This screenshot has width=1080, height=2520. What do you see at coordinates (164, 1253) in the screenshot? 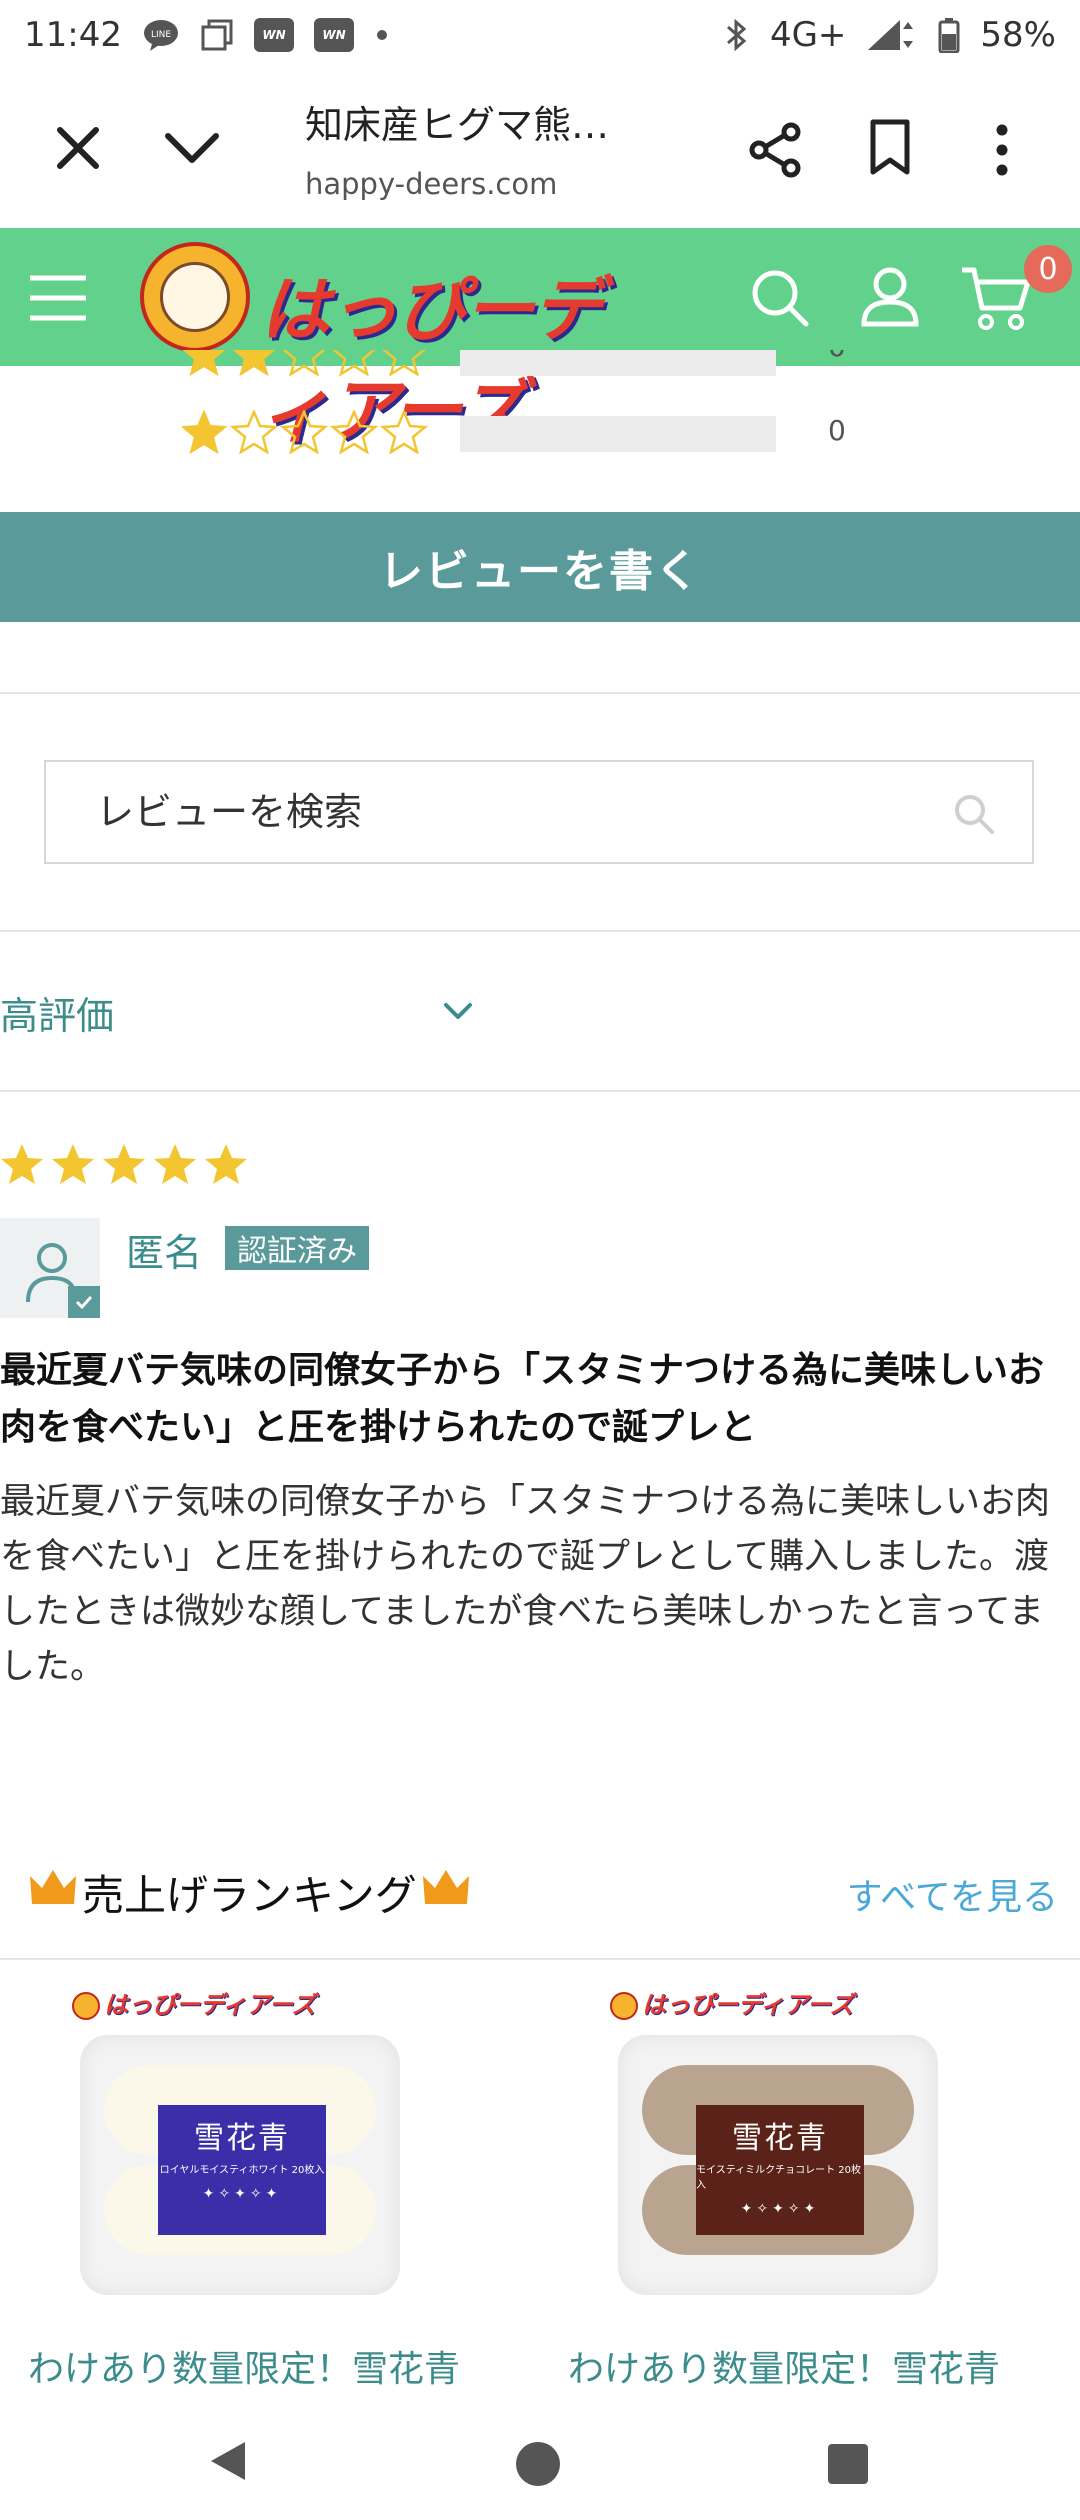
I see `reviewer-name: 匿名` at bounding box center [164, 1253].